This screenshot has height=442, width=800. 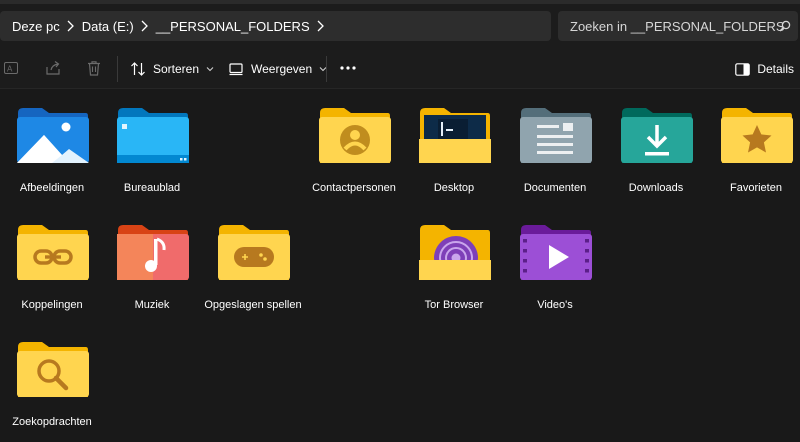 I want to click on search-input: Zoeken in __PERSONAL_FOLDERS, so click(x=678, y=26).